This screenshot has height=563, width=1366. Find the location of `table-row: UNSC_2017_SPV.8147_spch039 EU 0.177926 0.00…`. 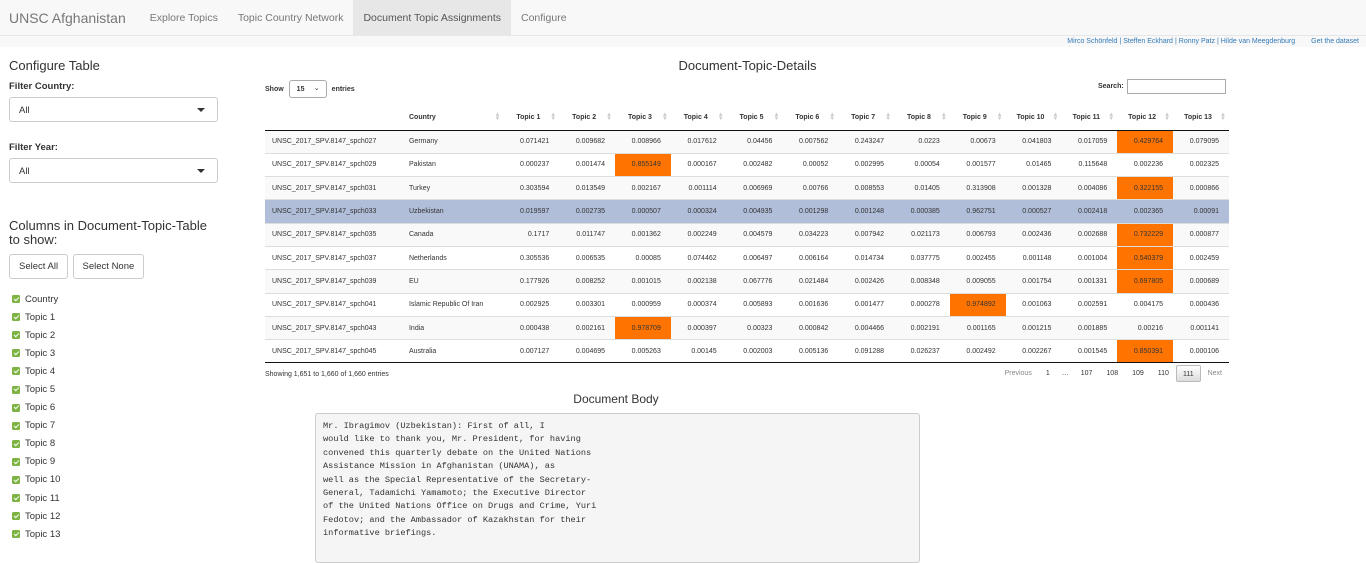

table-row: UNSC_2017_SPV.8147_spch039 EU 0.177926 0.00… is located at coordinates (747, 281).